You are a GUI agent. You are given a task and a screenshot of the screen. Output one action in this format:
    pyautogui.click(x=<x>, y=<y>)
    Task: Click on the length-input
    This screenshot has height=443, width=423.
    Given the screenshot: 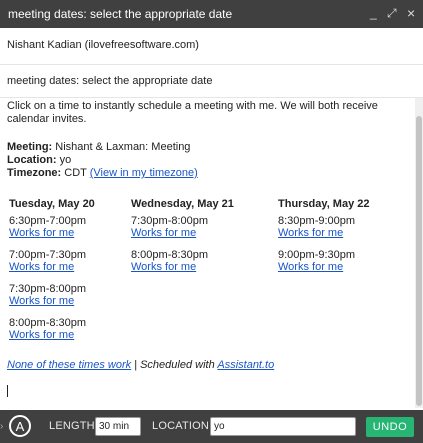 What is the action you would take?
    pyautogui.click(x=118, y=426)
    